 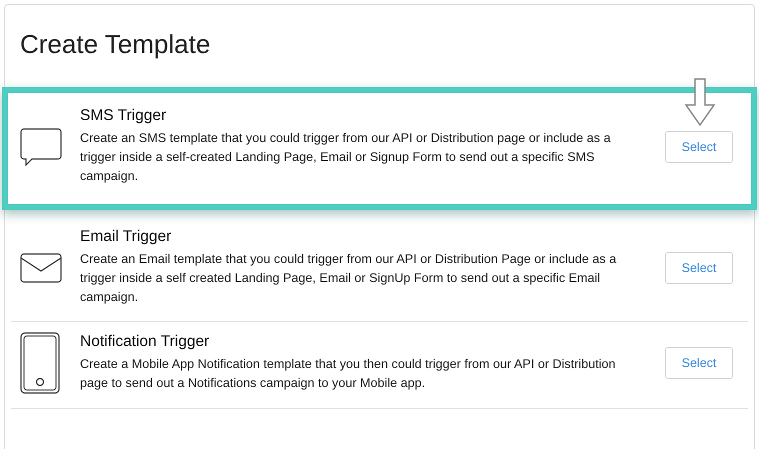 What do you see at coordinates (349, 278) in the screenshot?
I see `template-description: Create an Email template that you could trigger from our API or Distribution Page or include as a trigger inside a self created Landing Page, Email or SignUp Form to send out a specific Email campaign.` at bounding box center [349, 278].